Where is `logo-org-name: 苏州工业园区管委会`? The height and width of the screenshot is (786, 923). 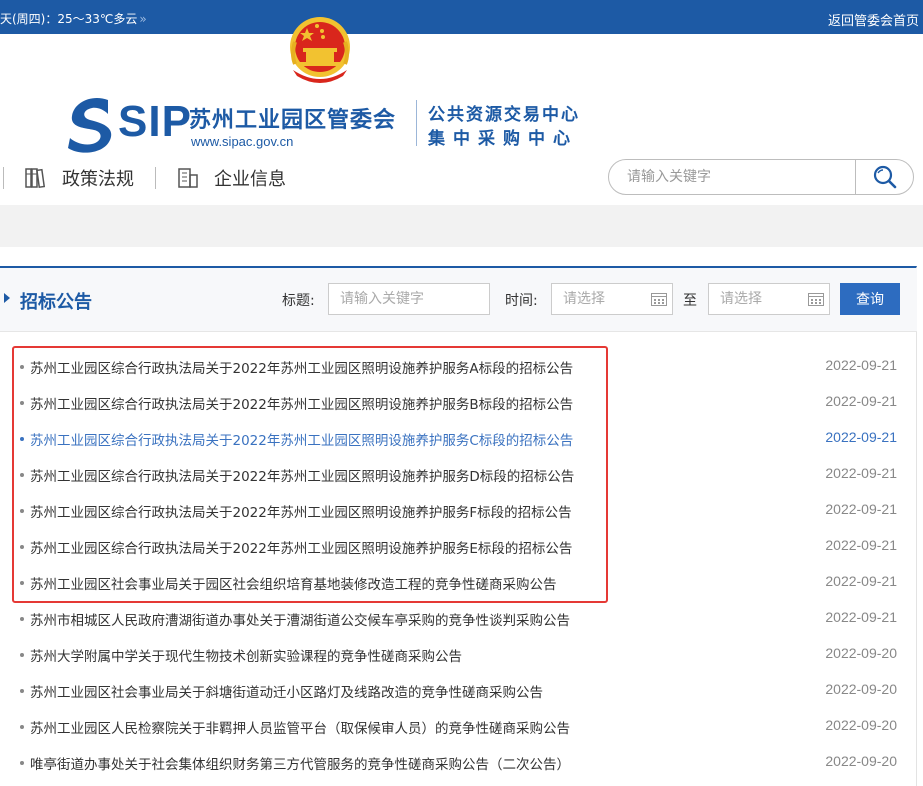
logo-org-name: 苏州工业园区管委会 is located at coordinates (293, 120).